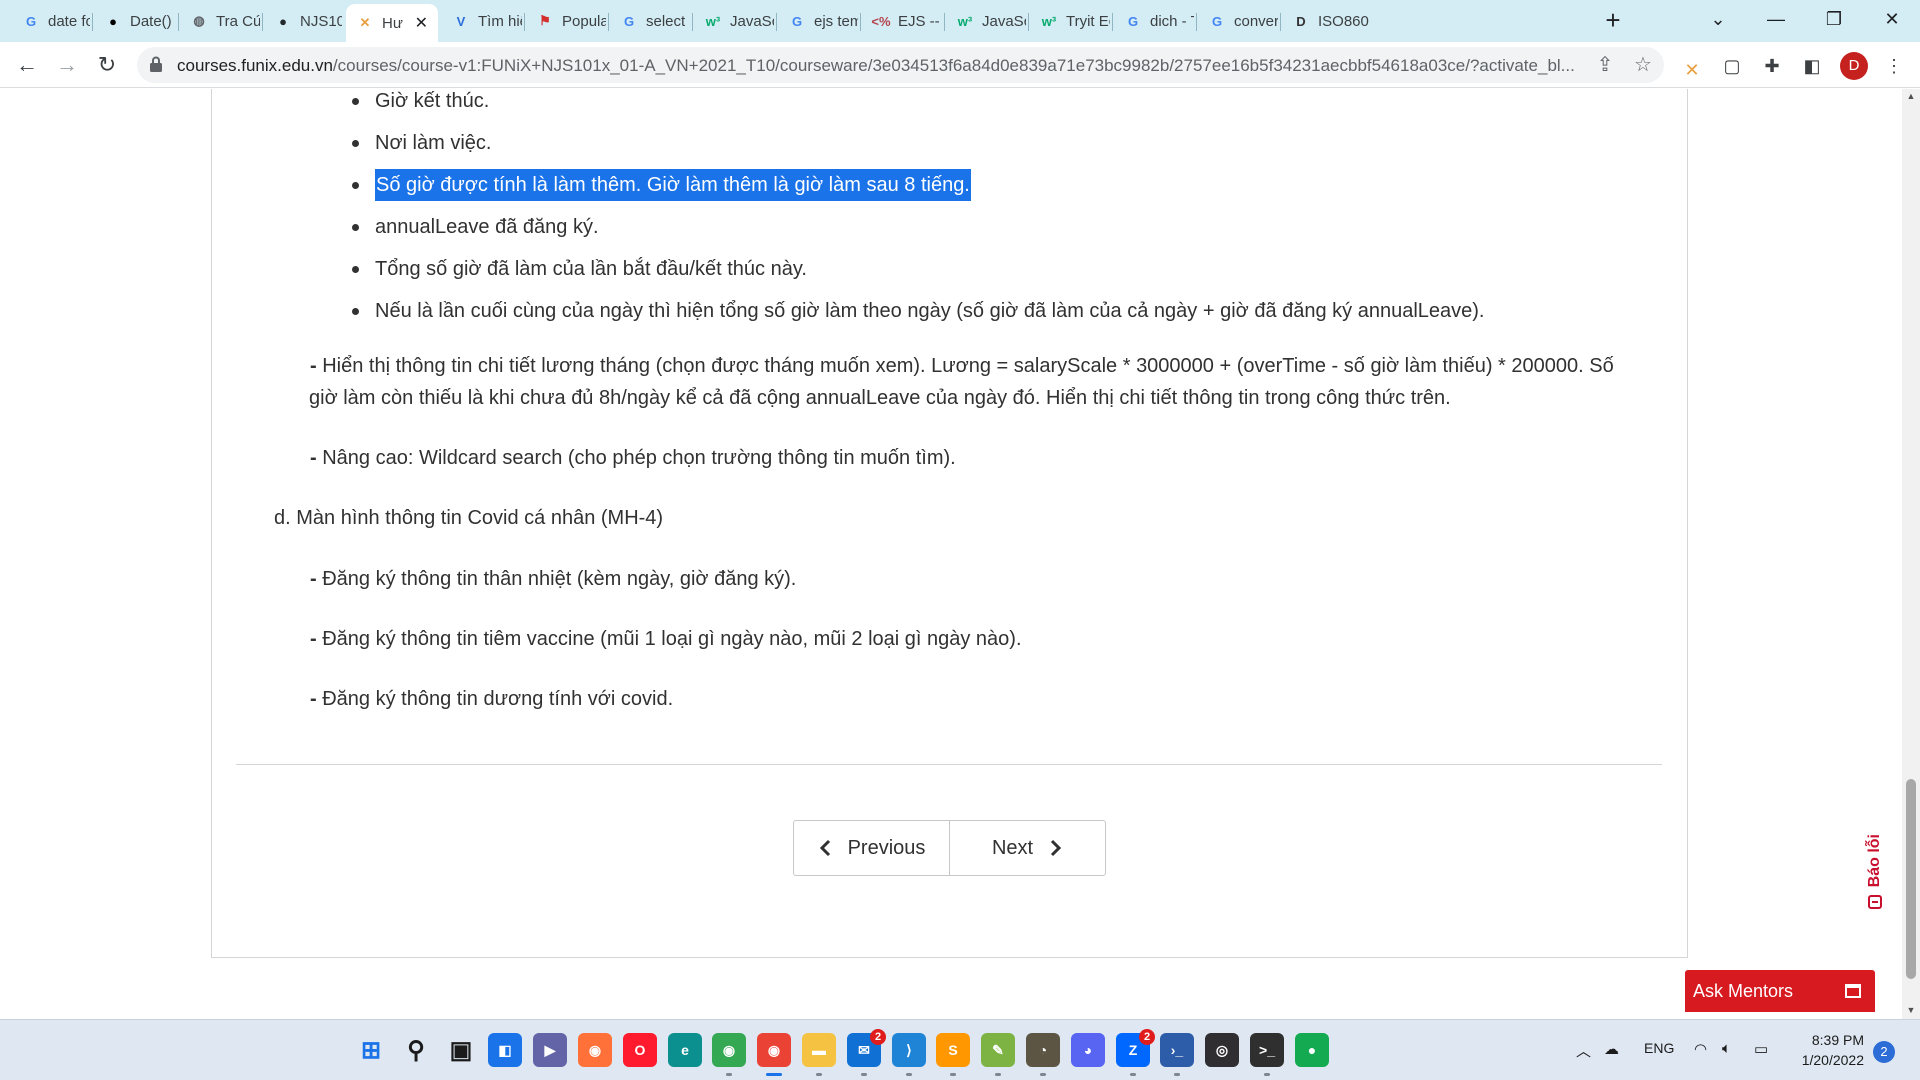 The width and height of the screenshot is (1920, 1080). I want to click on minimize-icon: —, so click(1776, 20).